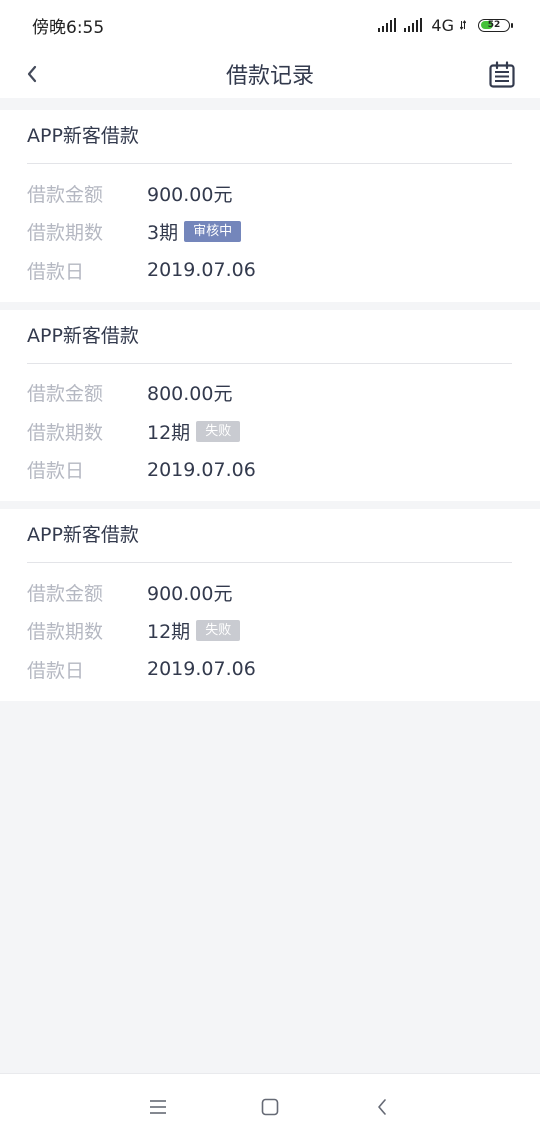  I want to click on system-back-icon, so click(382, 1107).